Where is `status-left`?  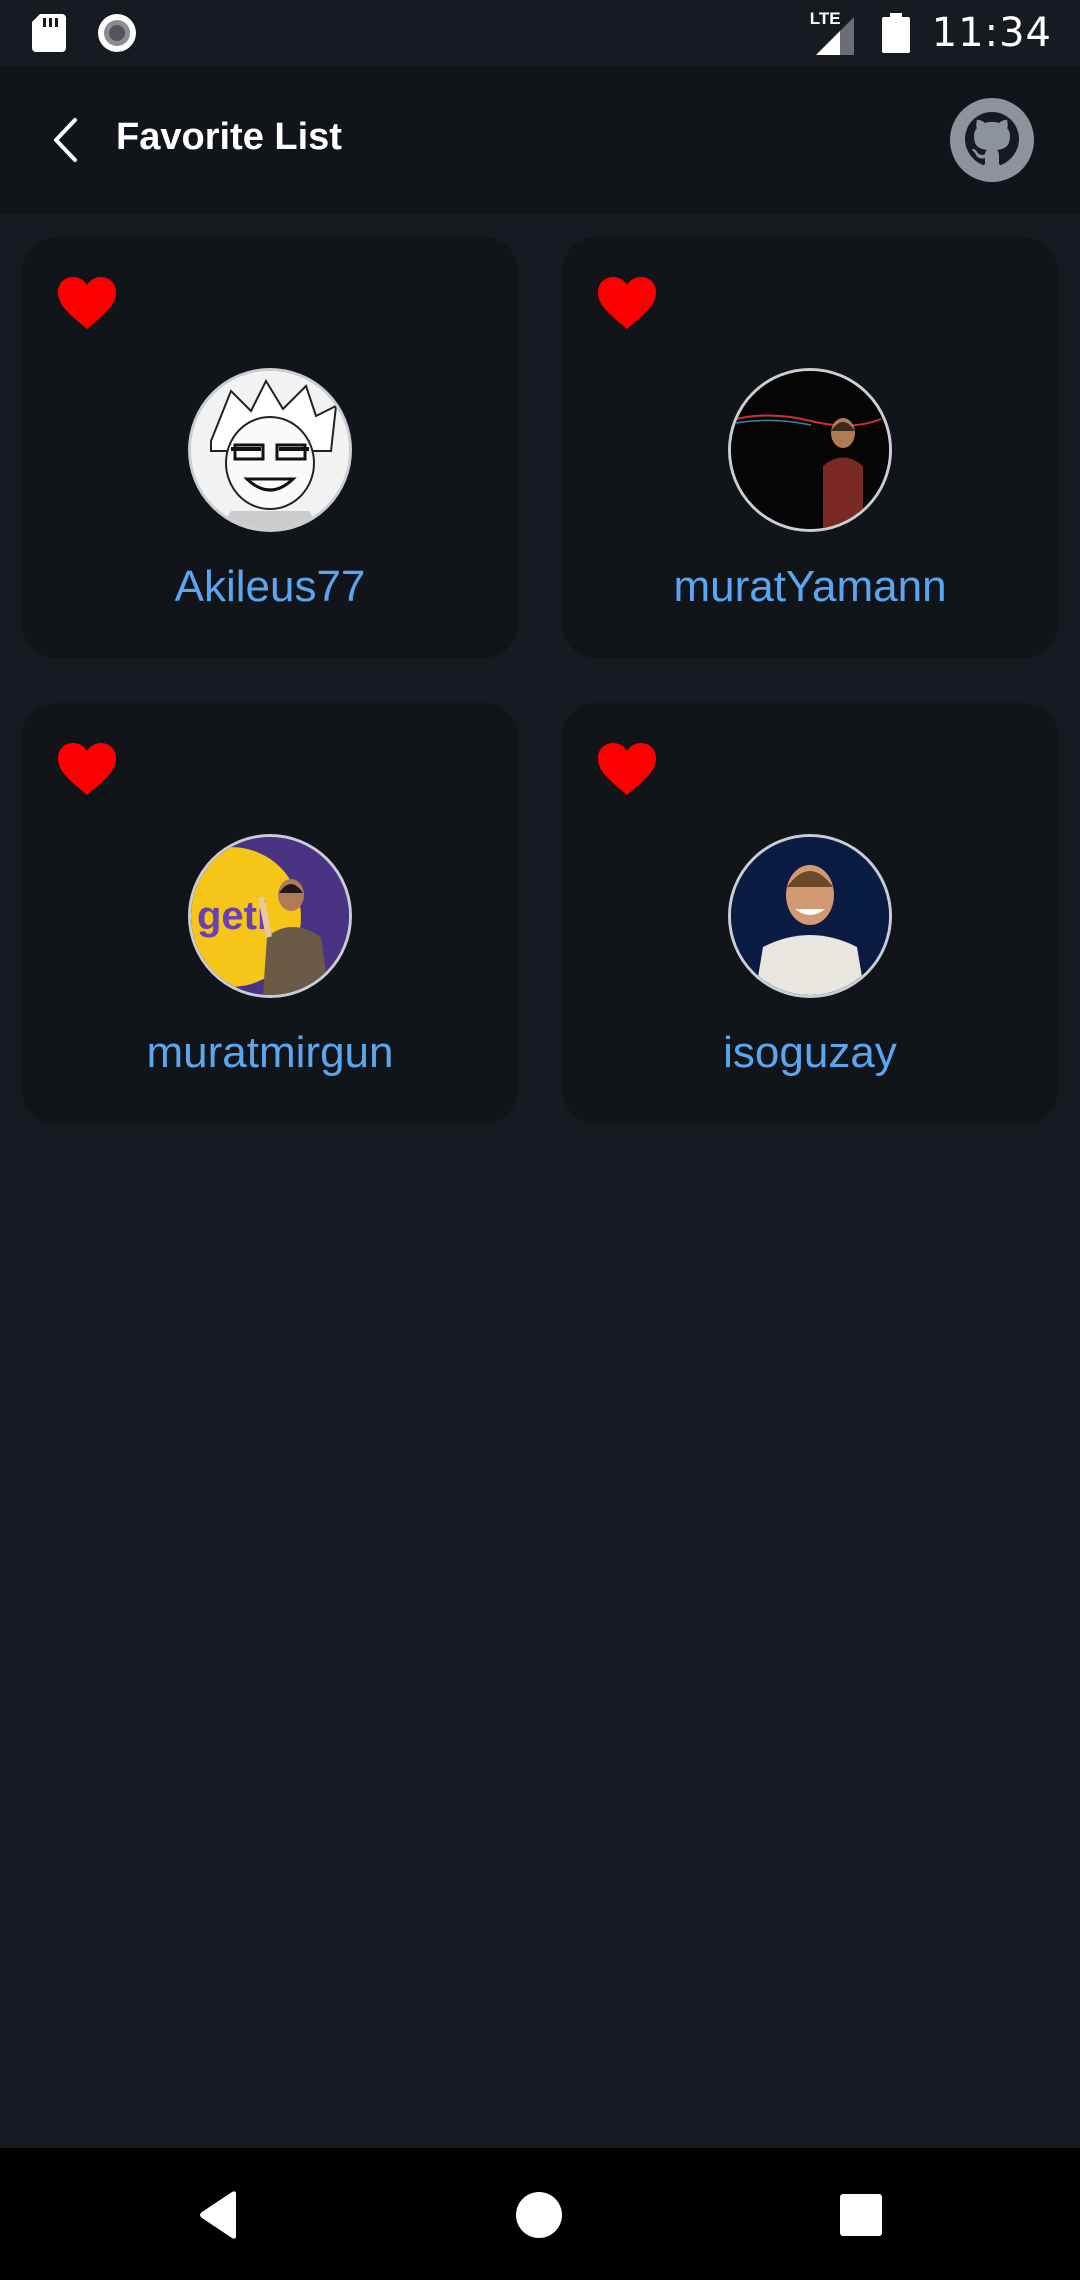
status-left is located at coordinates (85, 33).